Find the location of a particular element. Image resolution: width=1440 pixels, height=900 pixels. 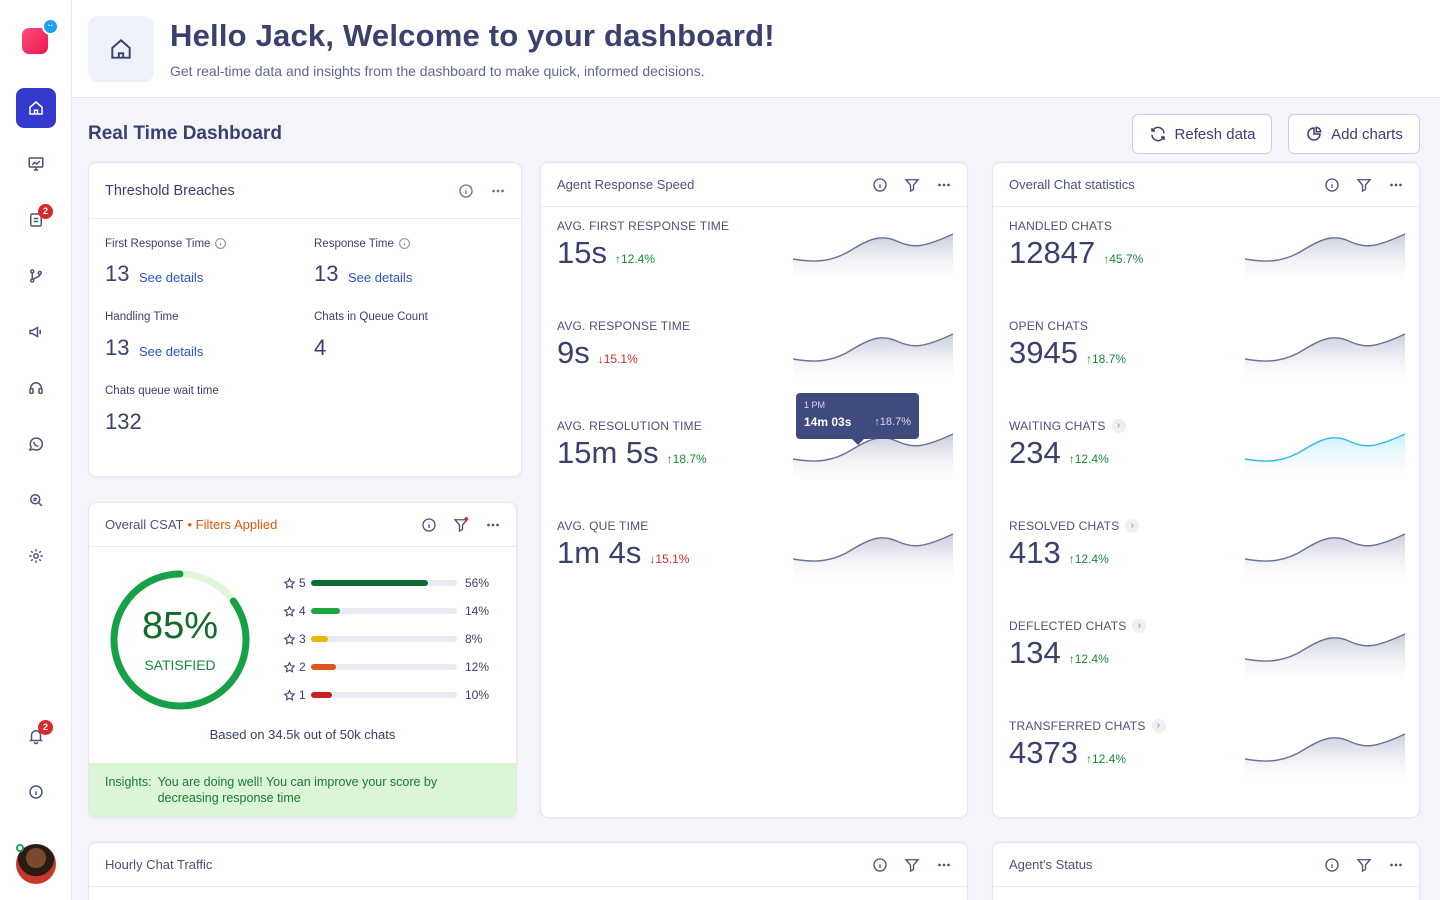

tooltip-delta: ↑18.7% is located at coordinates (892, 422).